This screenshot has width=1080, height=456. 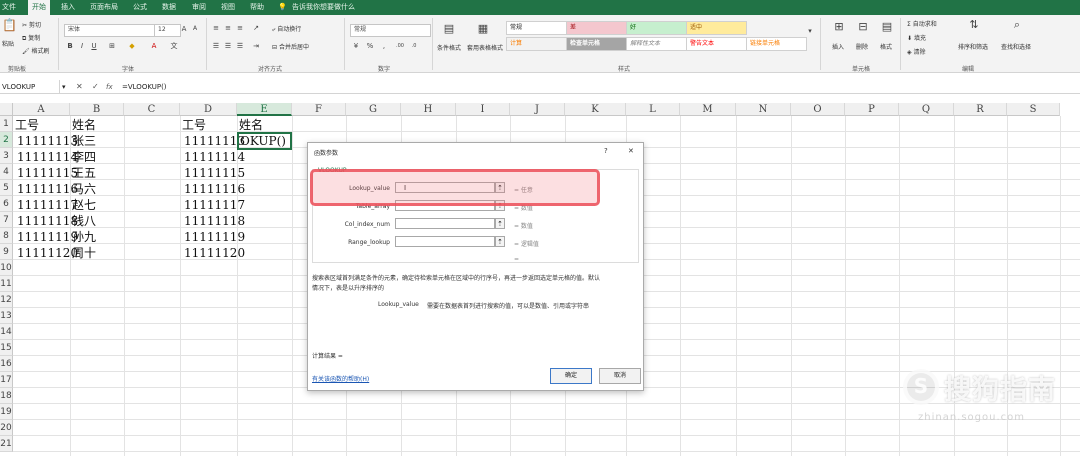 What do you see at coordinates (6, 124) in the screenshot?
I see `row-header: 1` at bounding box center [6, 124].